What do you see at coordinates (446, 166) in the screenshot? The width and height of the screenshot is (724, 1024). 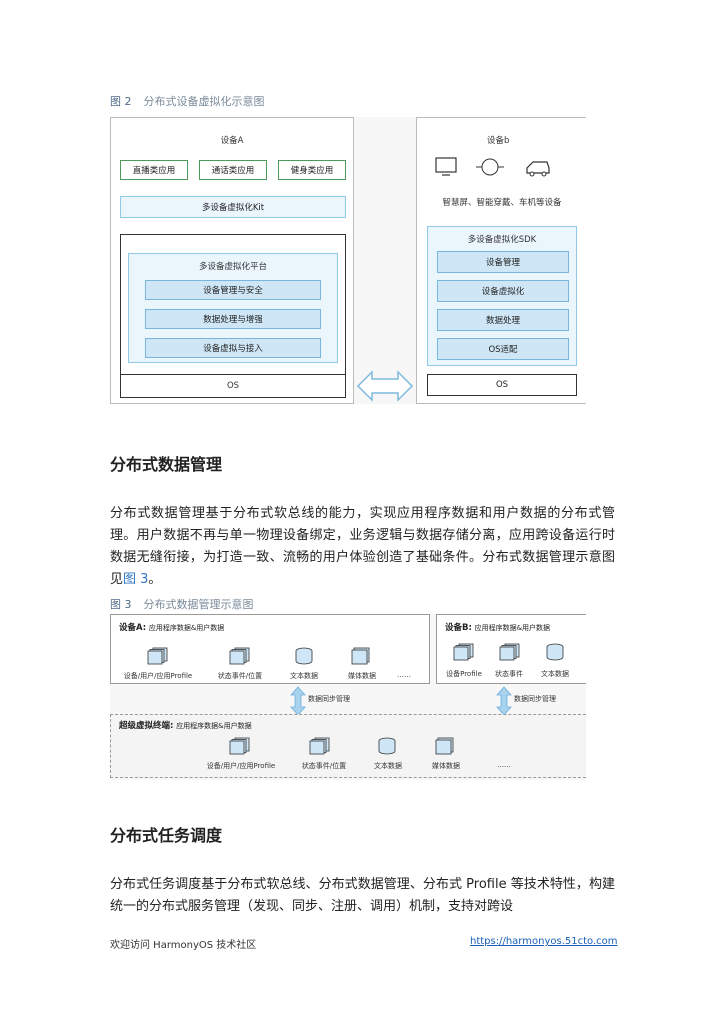 I see `smart-screen-icon` at bounding box center [446, 166].